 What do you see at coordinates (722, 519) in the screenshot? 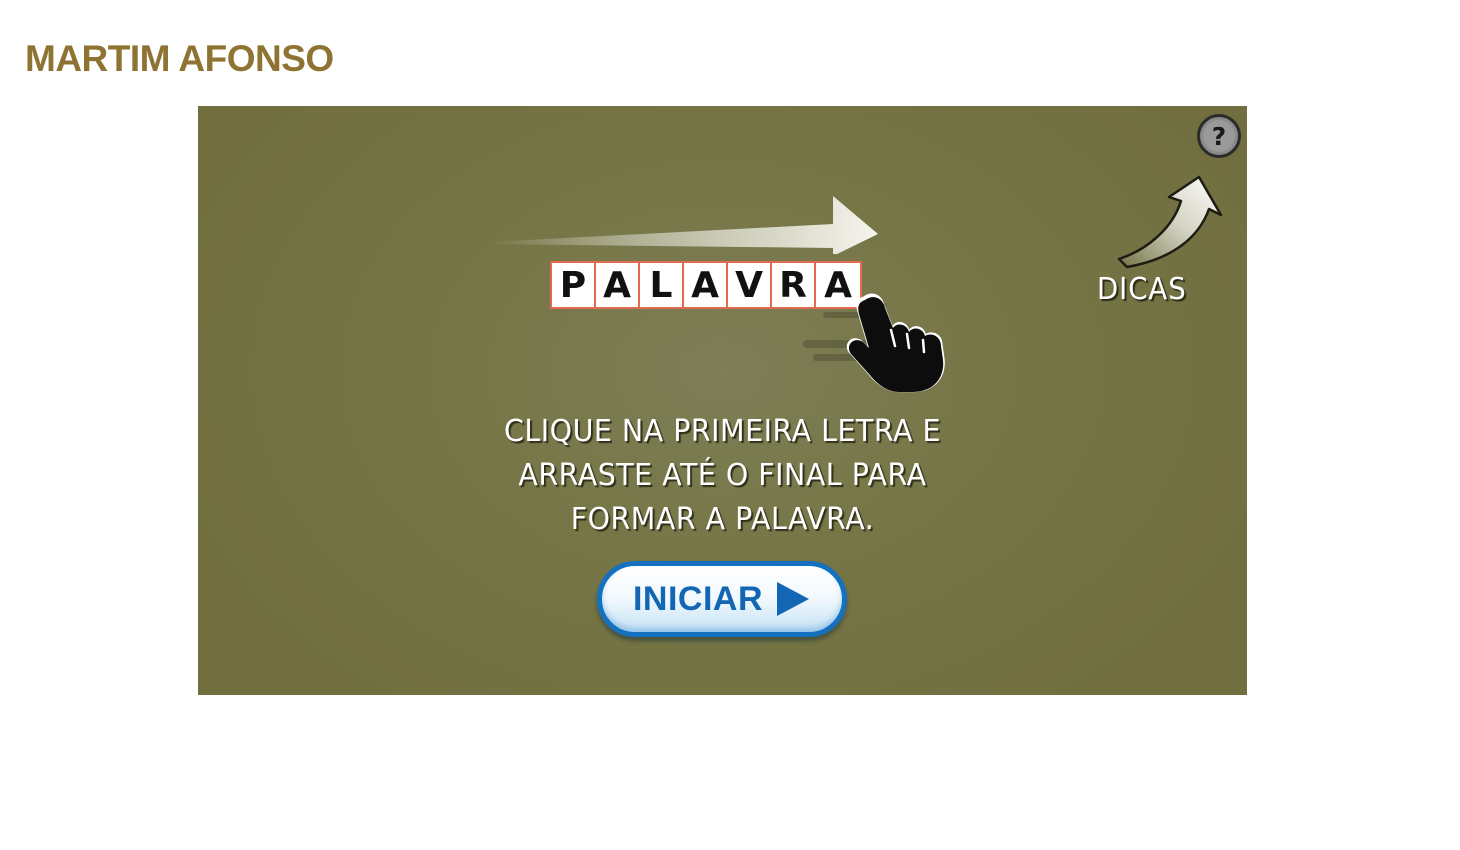
I see `instruction-line: FORMAR A PALAVRA.` at bounding box center [722, 519].